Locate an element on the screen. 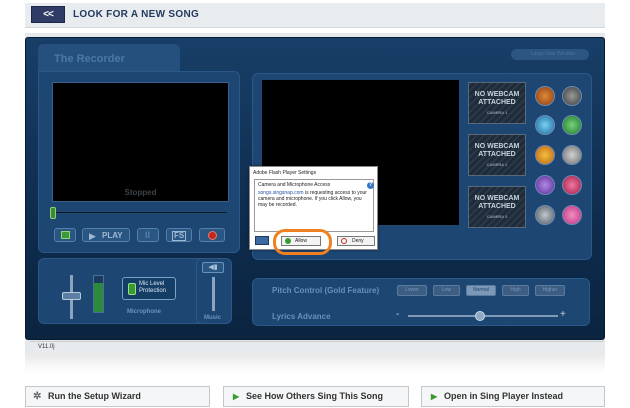  version-label: V11.0j is located at coordinates (317, 347).